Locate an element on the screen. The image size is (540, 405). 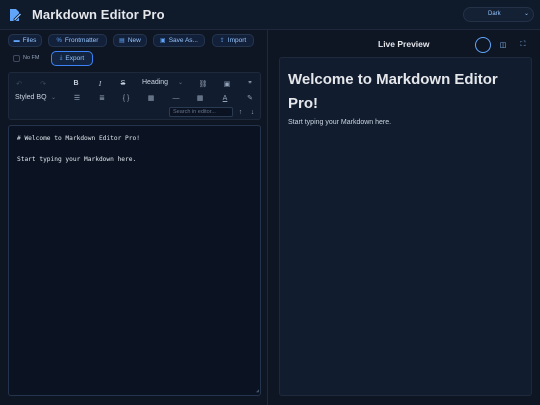
image-icon: ▣ is located at coordinates (227, 83).